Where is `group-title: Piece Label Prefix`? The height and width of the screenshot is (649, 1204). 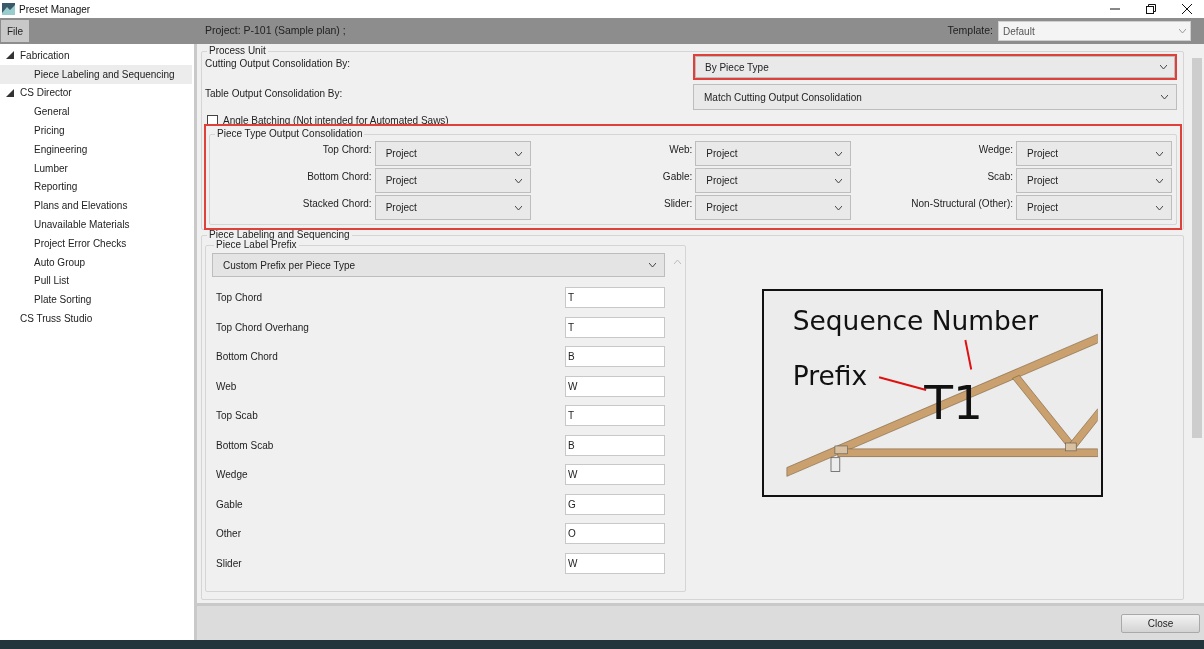
group-title: Piece Label Prefix is located at coordinates (256, 245).